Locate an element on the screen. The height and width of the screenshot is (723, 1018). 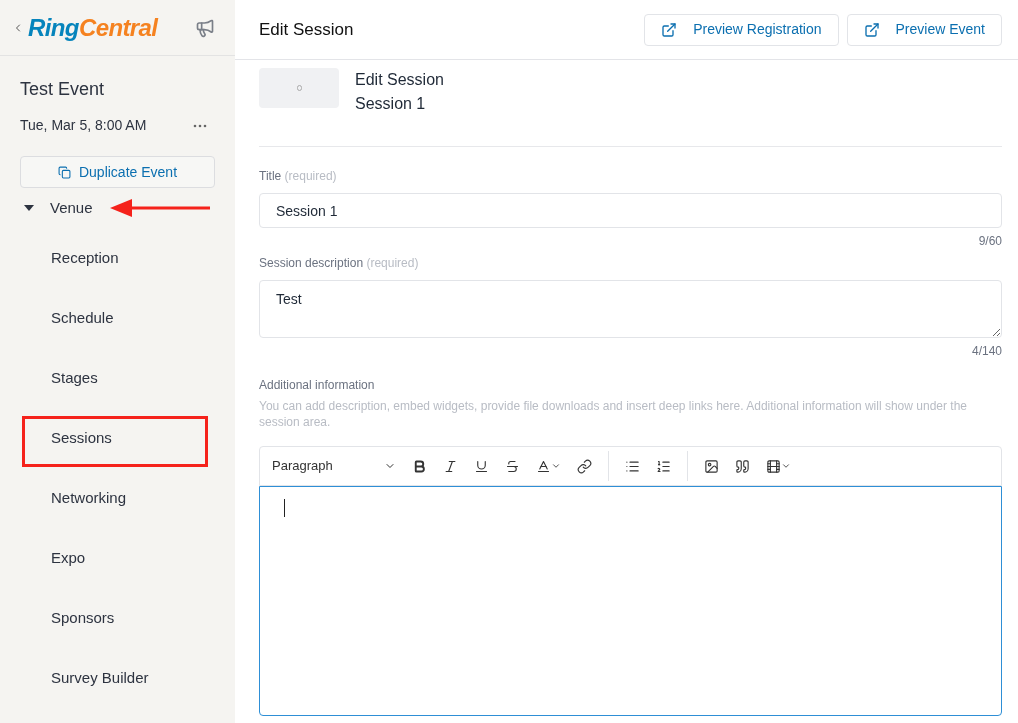
duplicate-event-button: Duplicate Event is located at coordinates (117, 172).